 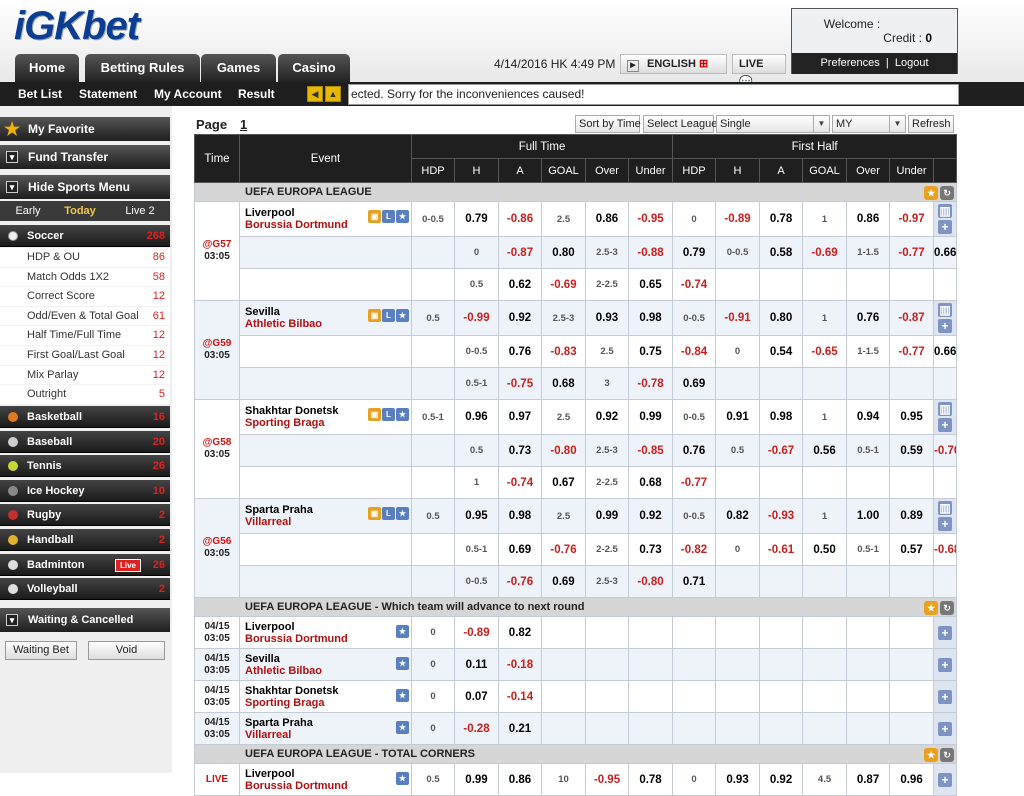 What do you see at coordinates (85, 187) in the screenshot?
I see `hide-sports-menu: ▾ Hide Sports Menu` at bounding box center [85, 187].